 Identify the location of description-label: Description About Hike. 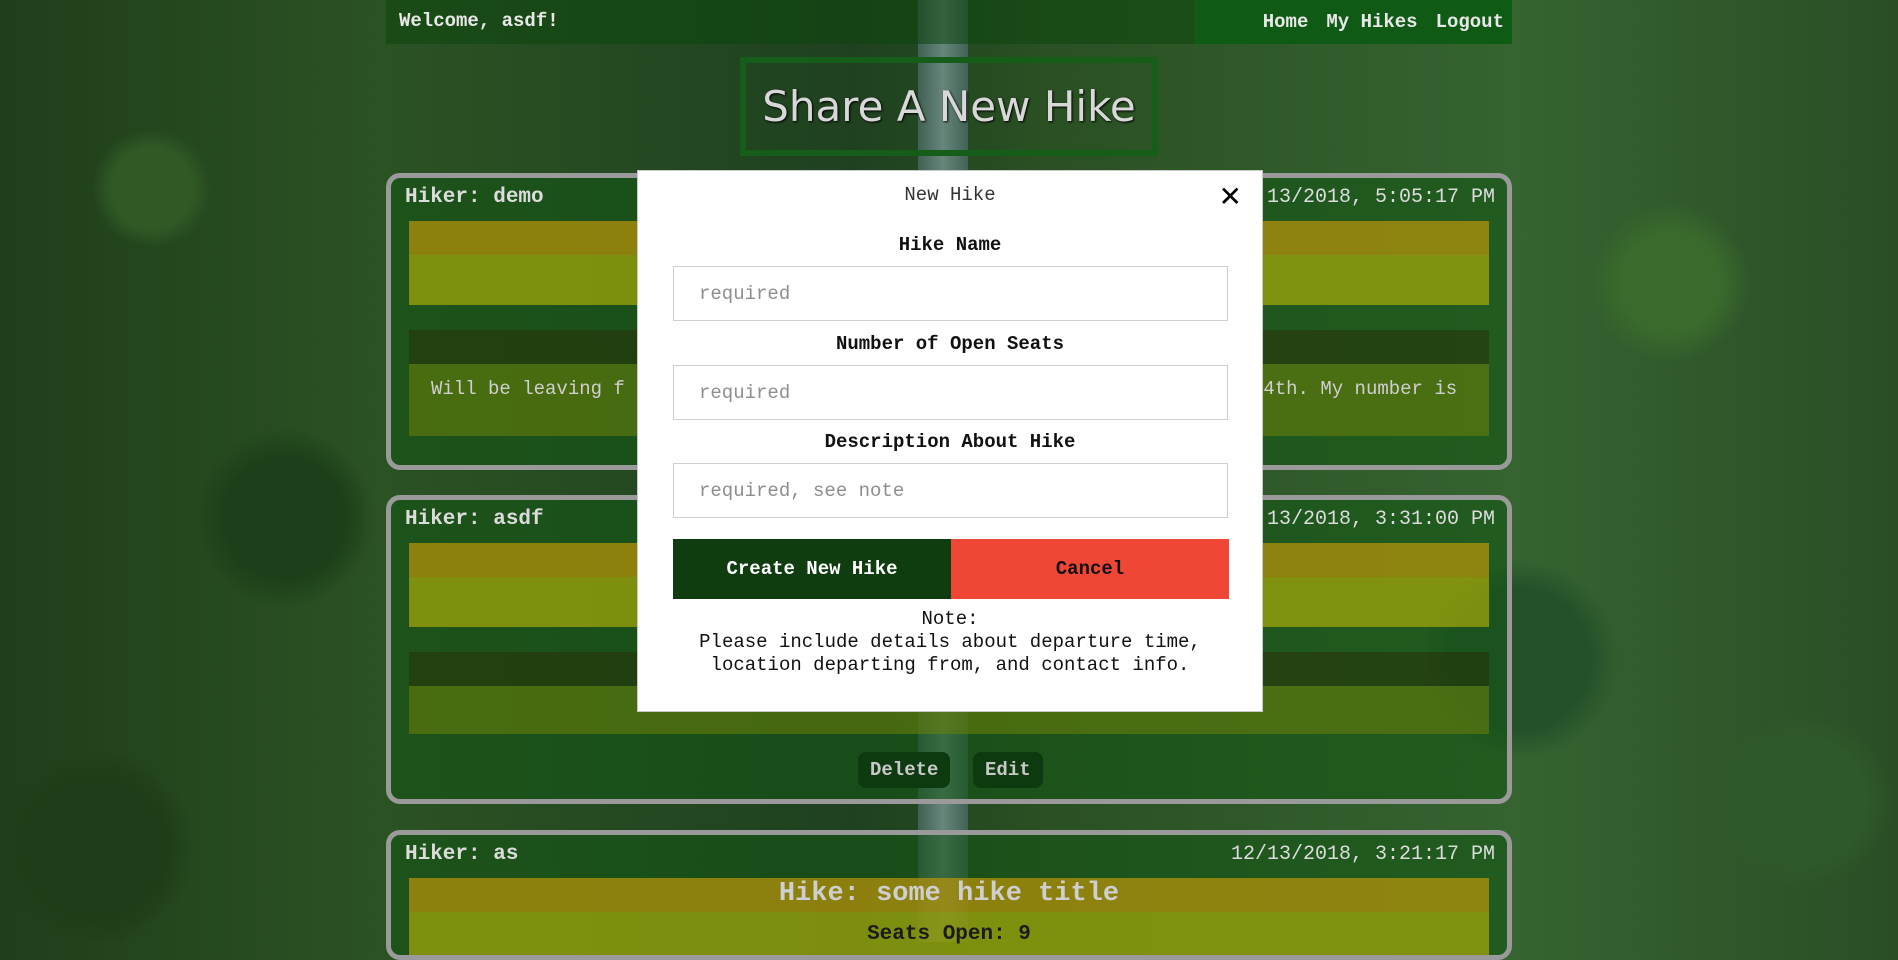
(950, 442).